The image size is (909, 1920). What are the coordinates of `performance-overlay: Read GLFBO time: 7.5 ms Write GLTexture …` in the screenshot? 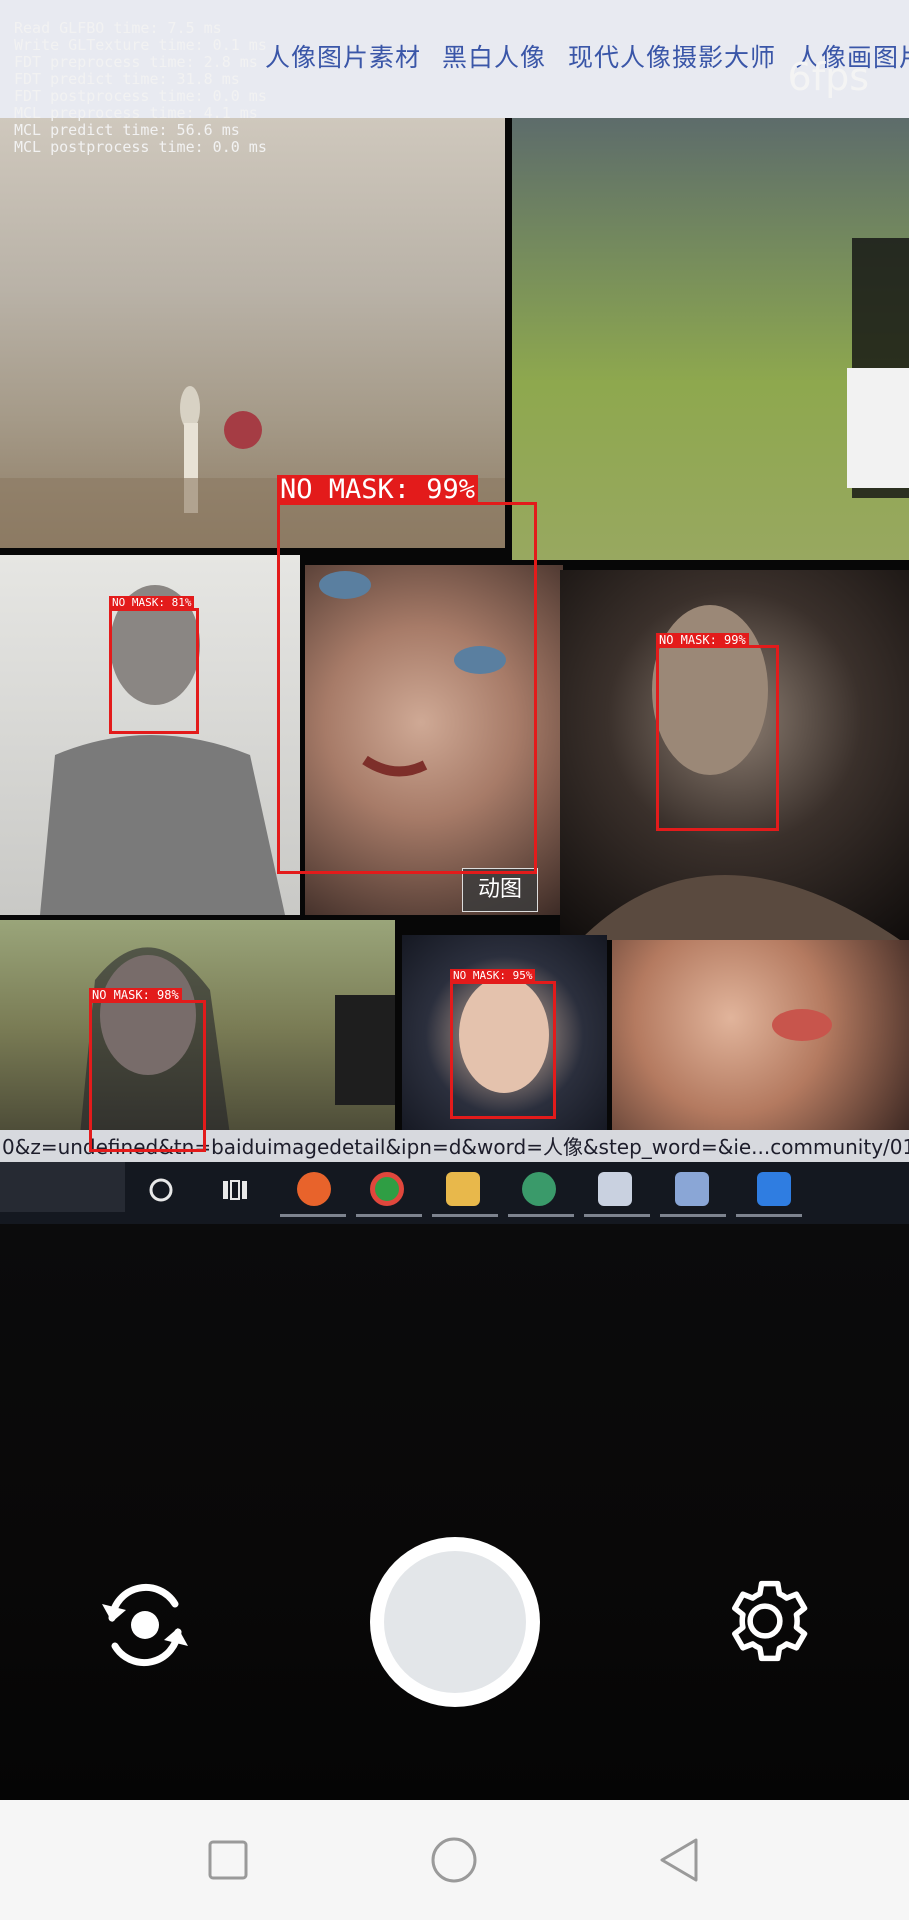 It's located at (140, 88).